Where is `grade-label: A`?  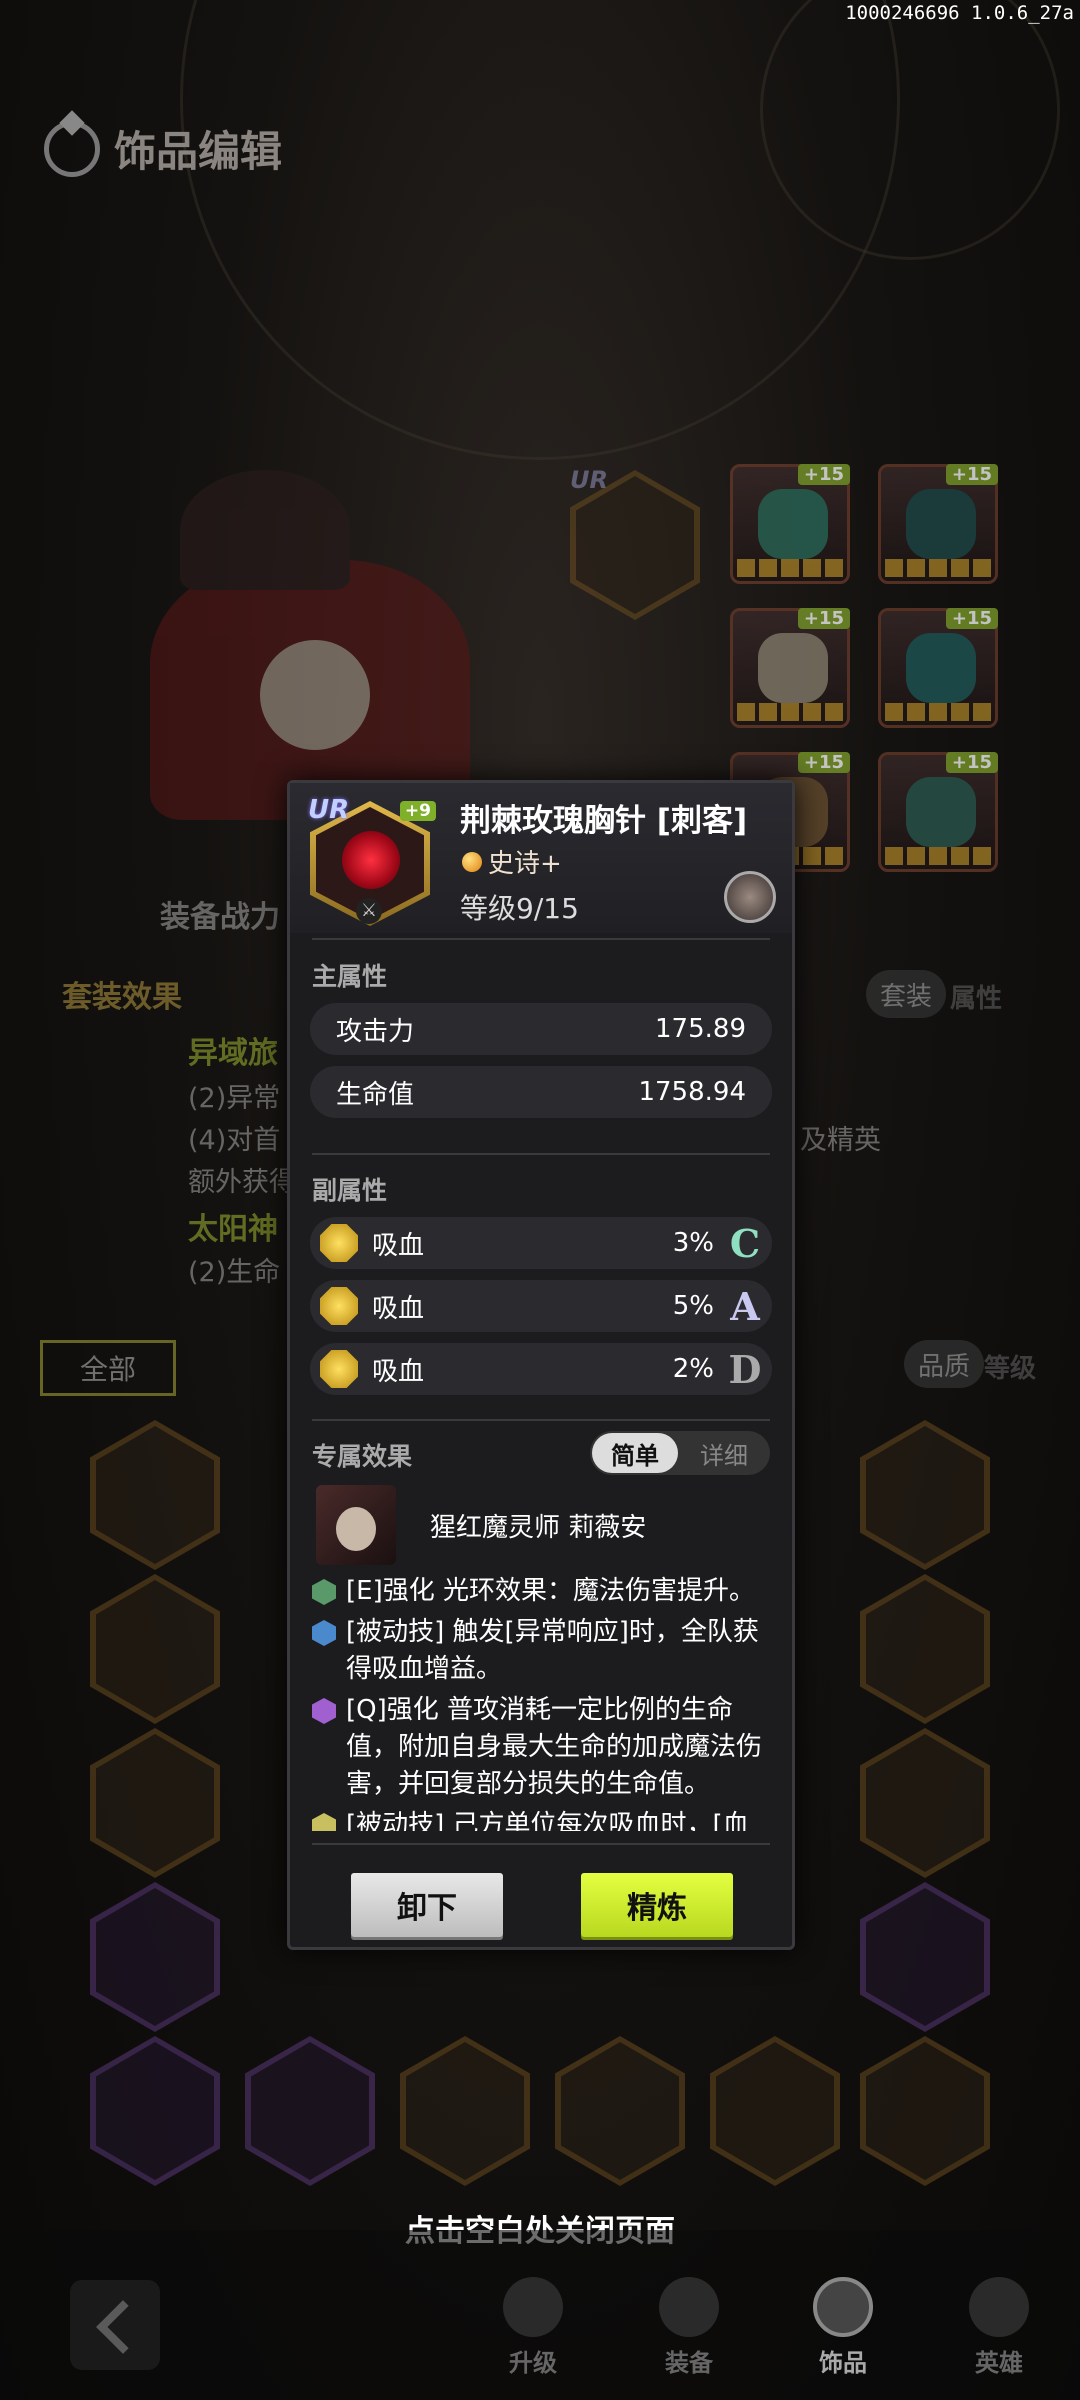 grade-label: A is located at coordinates (745, 1306).